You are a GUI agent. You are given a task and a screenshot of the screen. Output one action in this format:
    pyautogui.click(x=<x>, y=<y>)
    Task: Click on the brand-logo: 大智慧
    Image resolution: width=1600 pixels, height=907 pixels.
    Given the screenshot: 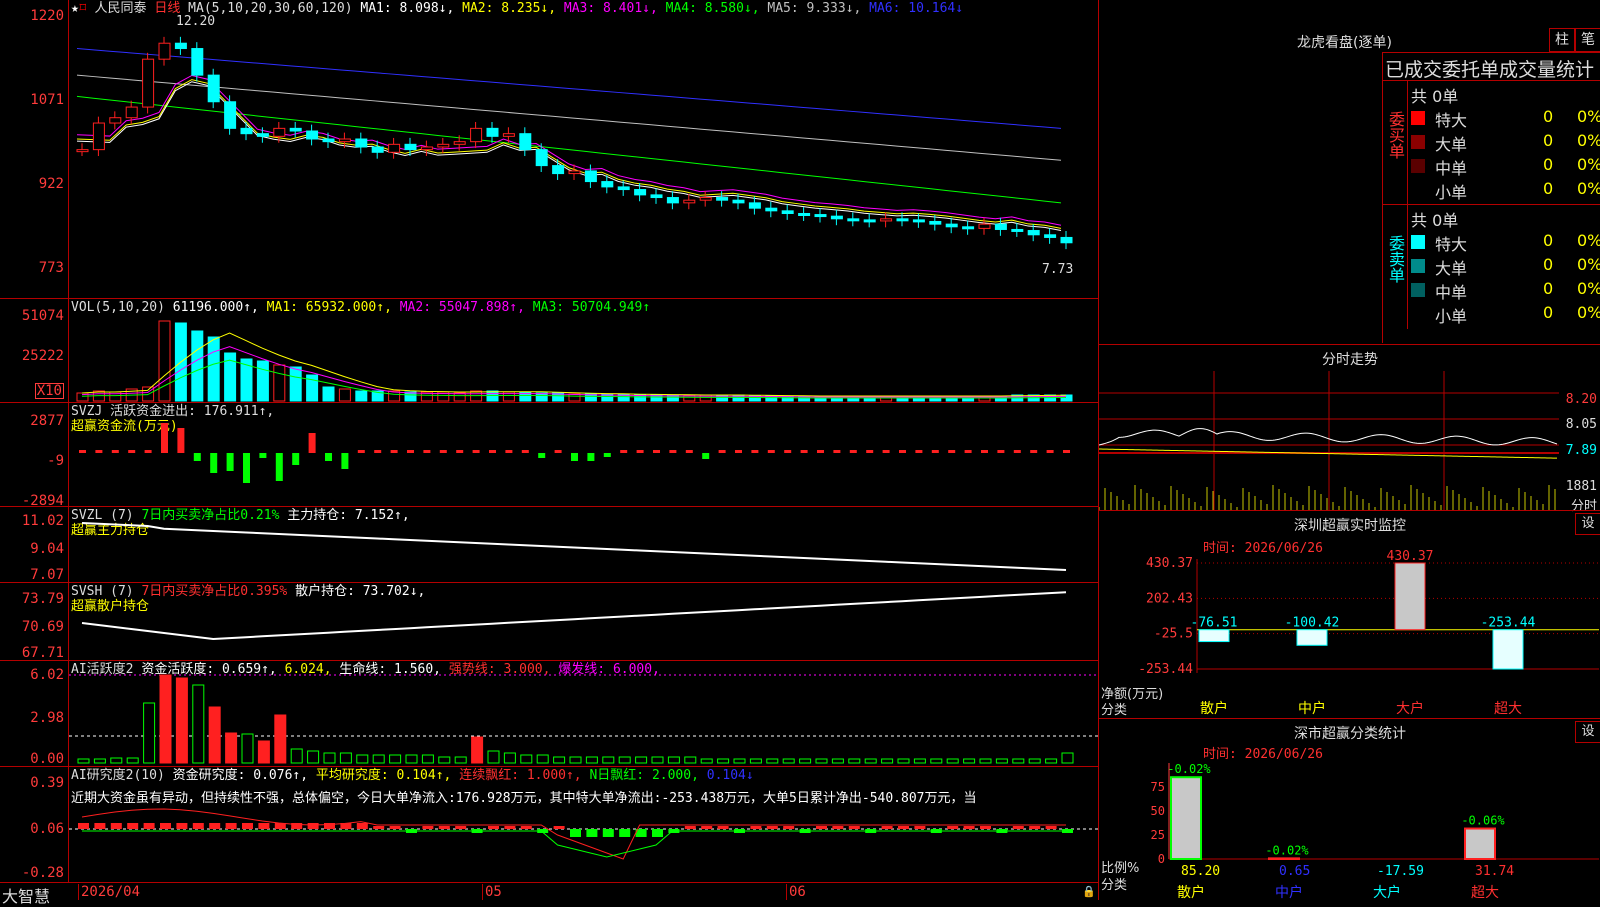 What is the action you would take?
    pyautogui.click(x=26, y=895)
    